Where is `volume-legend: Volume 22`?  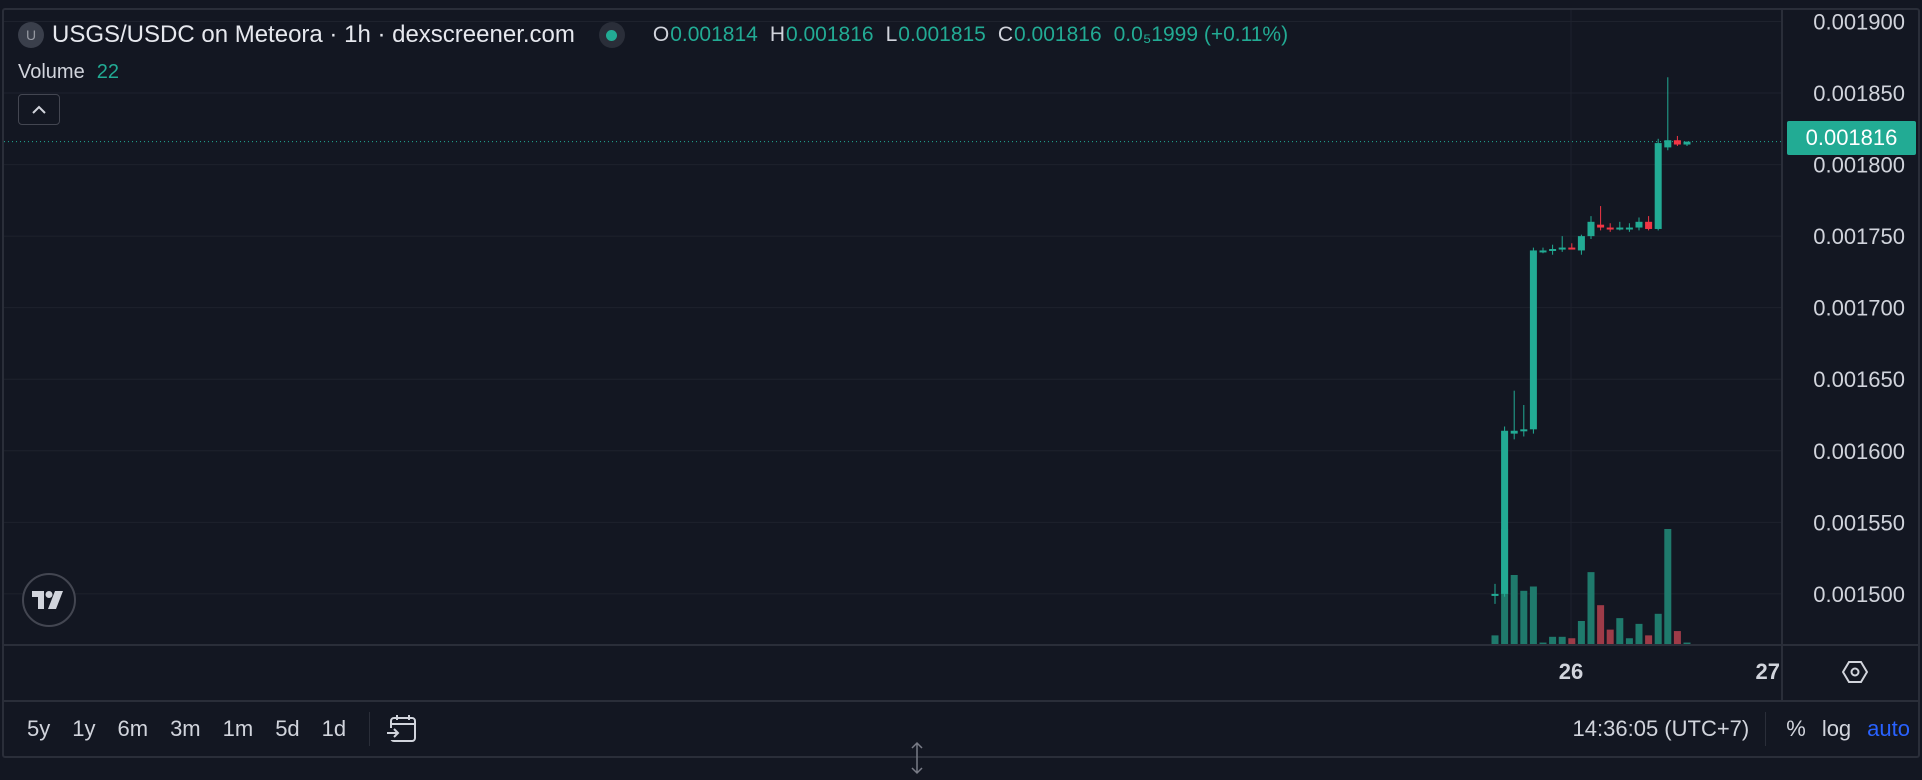
volume-legend: Volume 22 is located at coordinates (68, 72).